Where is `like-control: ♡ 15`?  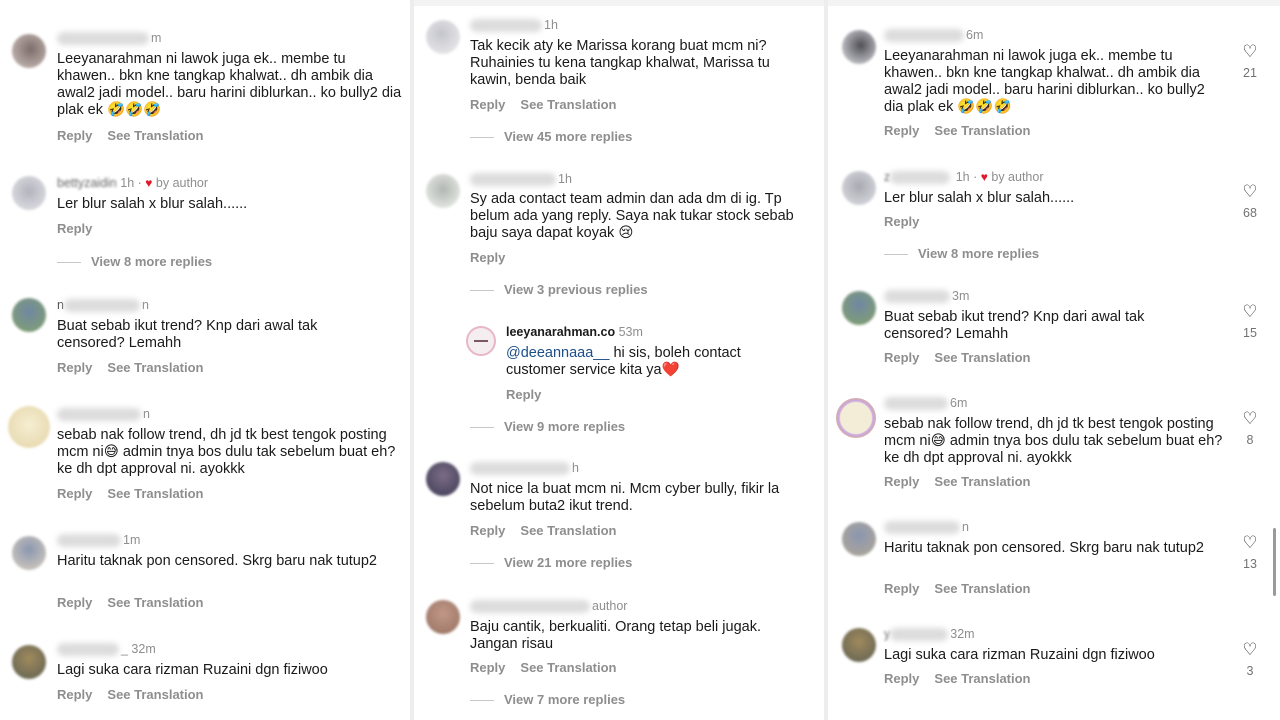 like-control: ♡ 15 is located at coordinates (1250, 322).